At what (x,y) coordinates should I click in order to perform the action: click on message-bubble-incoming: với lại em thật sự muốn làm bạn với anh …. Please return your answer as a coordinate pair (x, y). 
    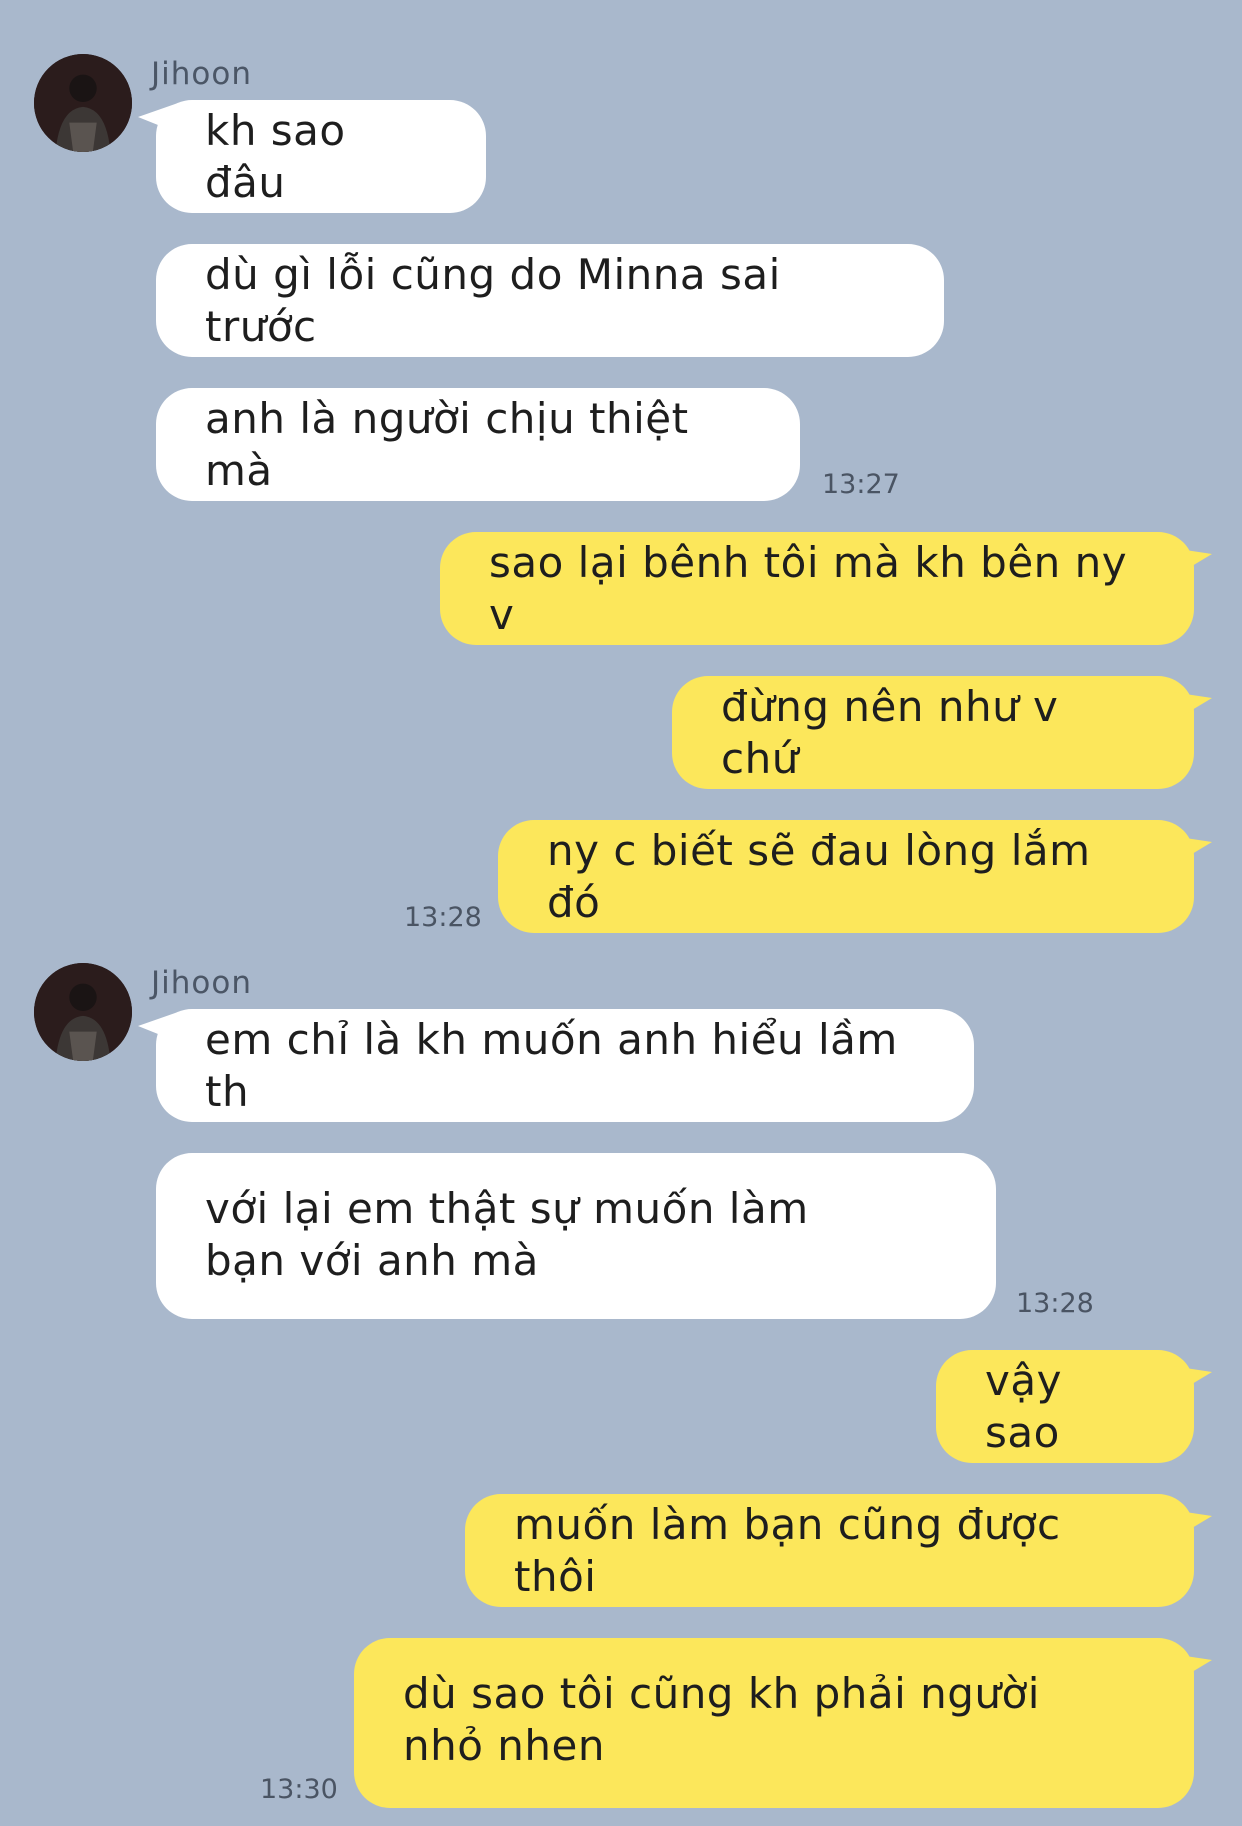
    Looking at the image, I should click on (576, 1236).